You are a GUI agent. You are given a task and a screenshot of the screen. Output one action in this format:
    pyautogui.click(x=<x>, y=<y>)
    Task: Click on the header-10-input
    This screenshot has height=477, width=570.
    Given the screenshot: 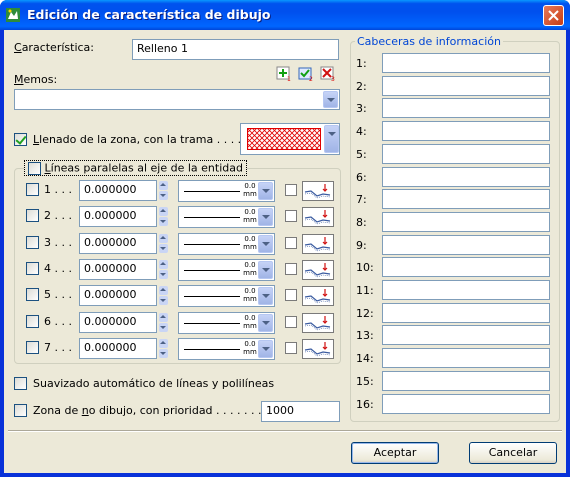 What is the action you would take?
    pyautogui.click(x=466, y=267)
    